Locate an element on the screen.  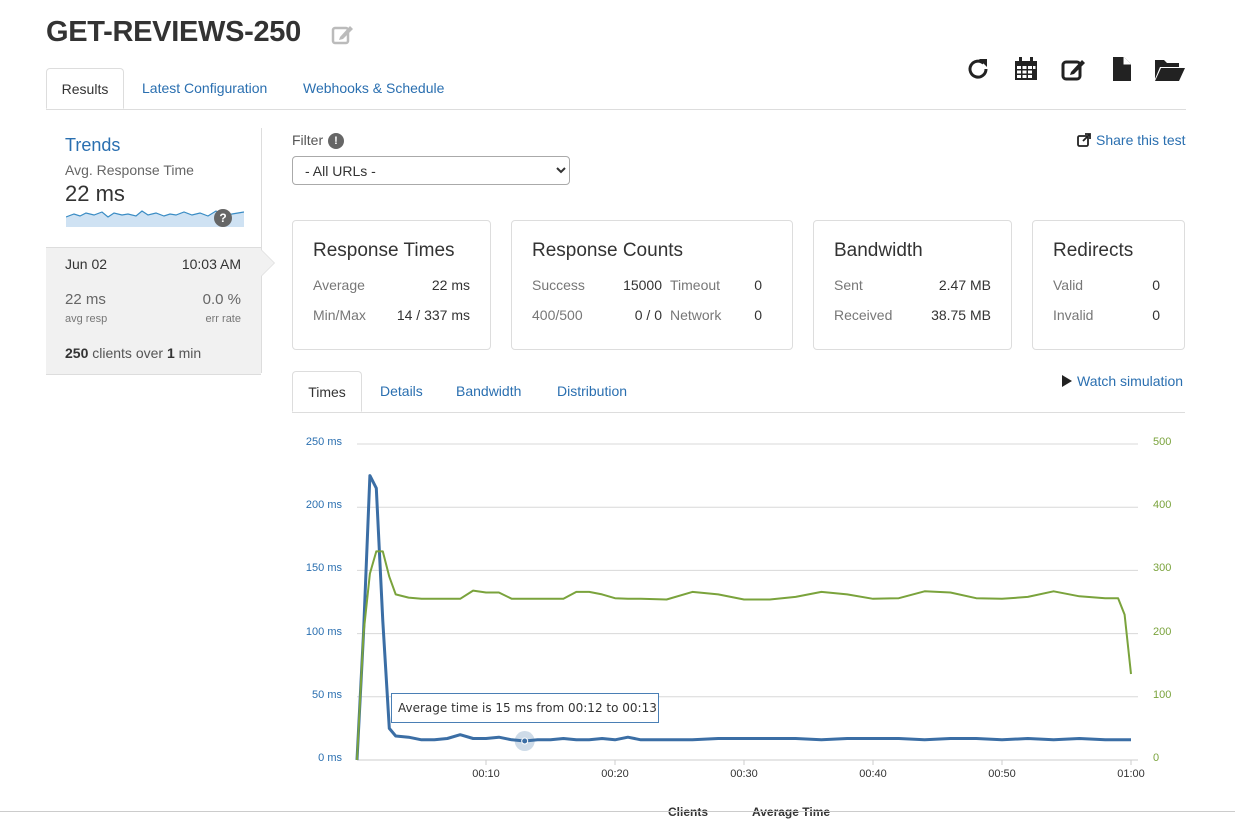
url-filter-select: - All URLs - is located at coordinates (431, 170).